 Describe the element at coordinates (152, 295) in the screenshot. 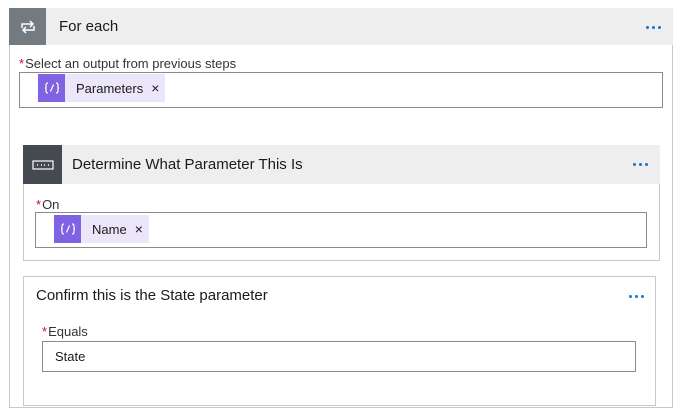

I see `case-title: Confirm this is the State parameter` at that location.